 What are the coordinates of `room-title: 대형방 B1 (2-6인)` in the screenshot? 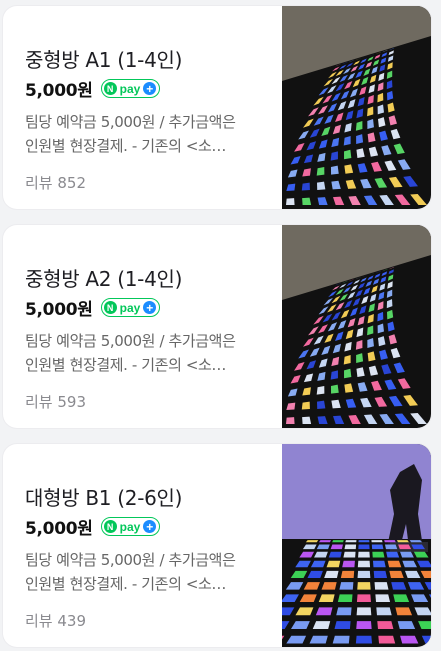 It's located at (103, 496).